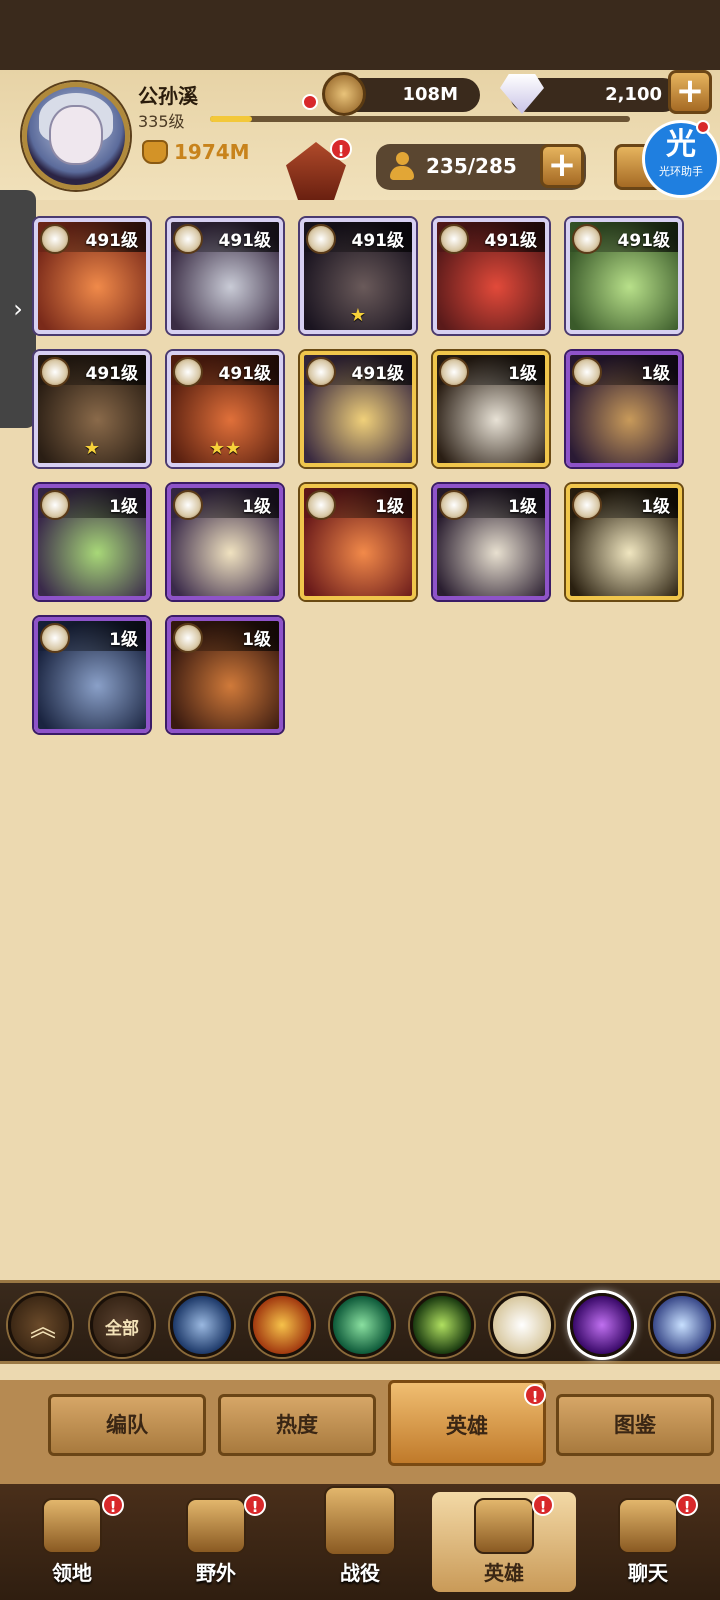  I want to click on nav-chat: 聊天, so click(648, 1542).